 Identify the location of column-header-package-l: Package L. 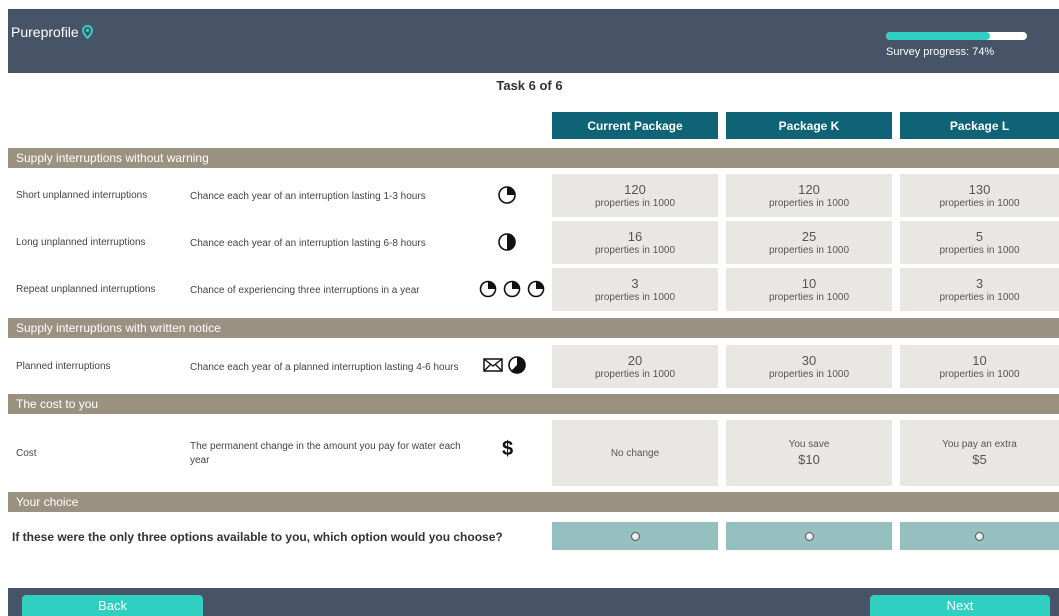
(979, 125).